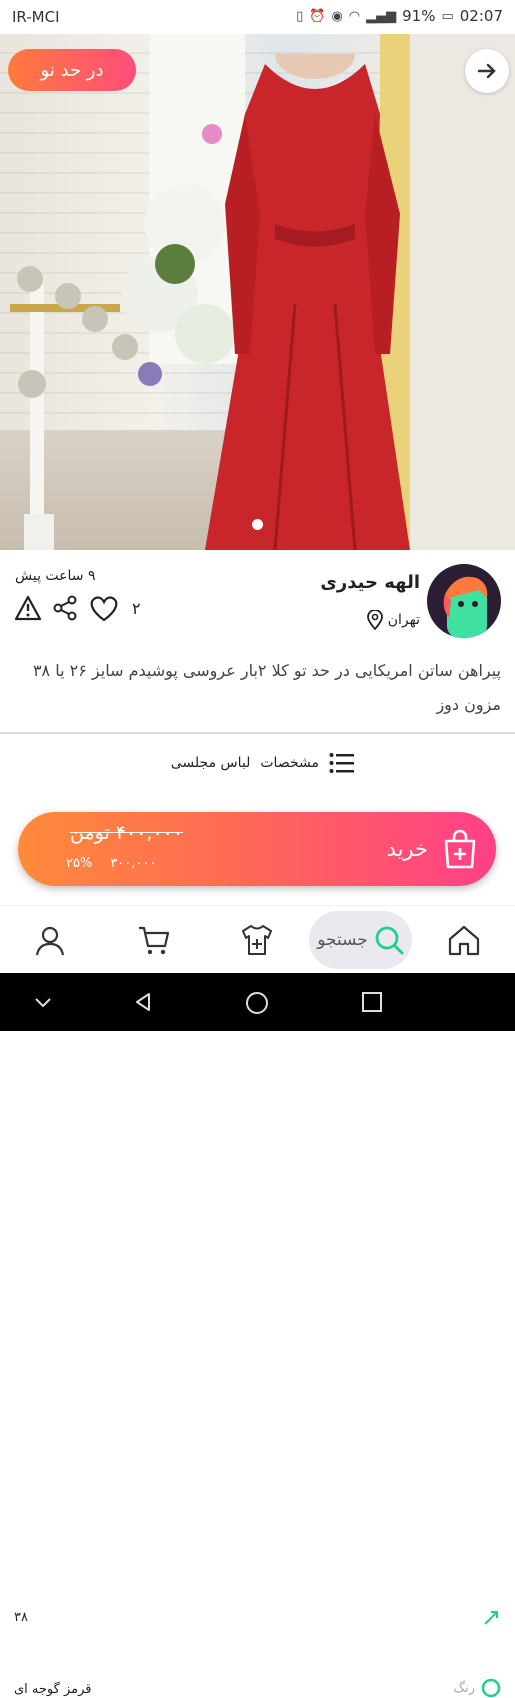 The height and width of the screenshot is (1698, 515). I want to click on city-label: تهران, so click(403, 620).